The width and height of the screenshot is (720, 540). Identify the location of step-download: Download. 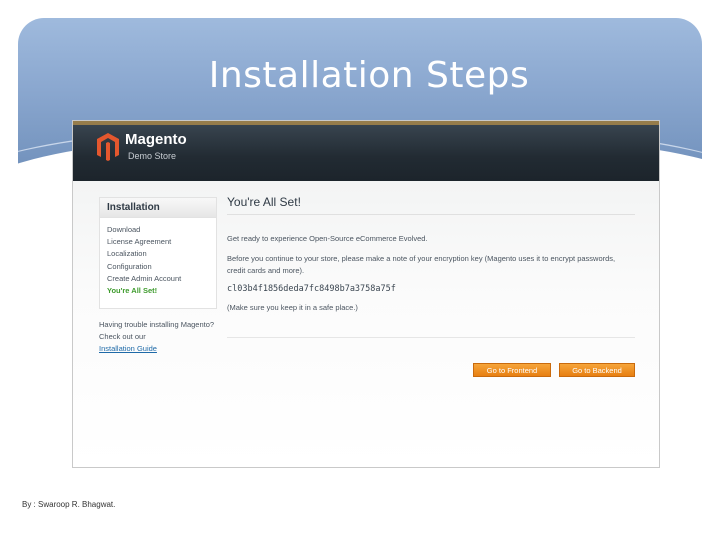
(124, 229).